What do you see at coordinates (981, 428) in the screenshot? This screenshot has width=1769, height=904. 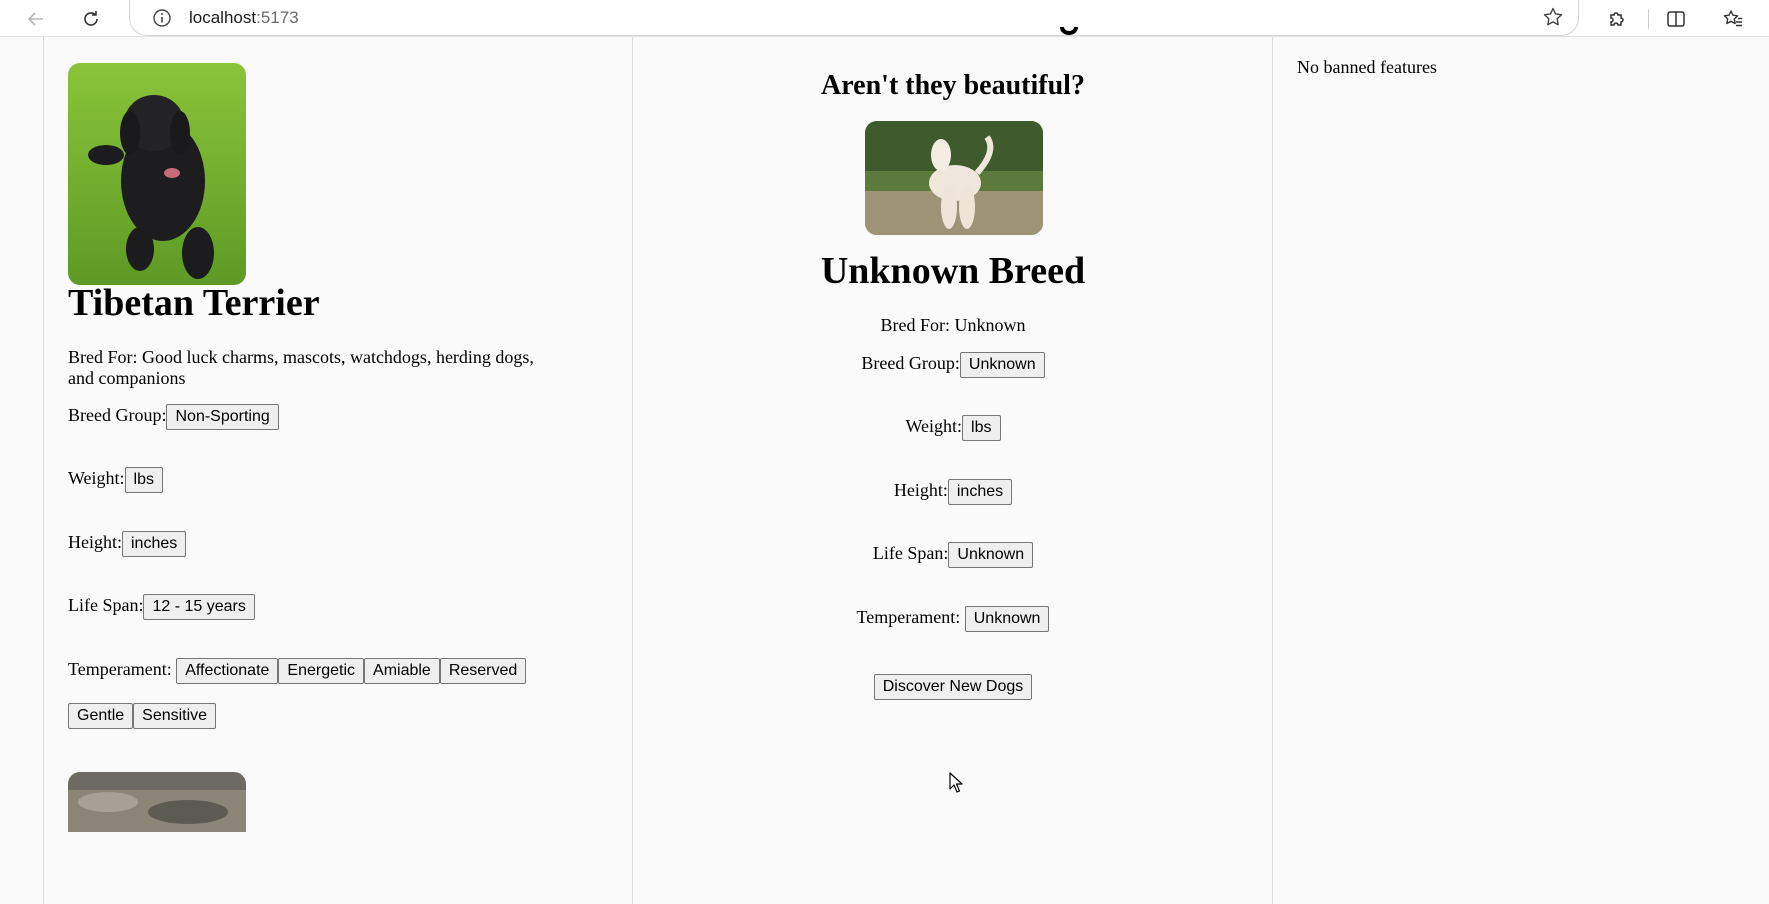 I see `weight-button: lbs` at bounding box center [981, 428].